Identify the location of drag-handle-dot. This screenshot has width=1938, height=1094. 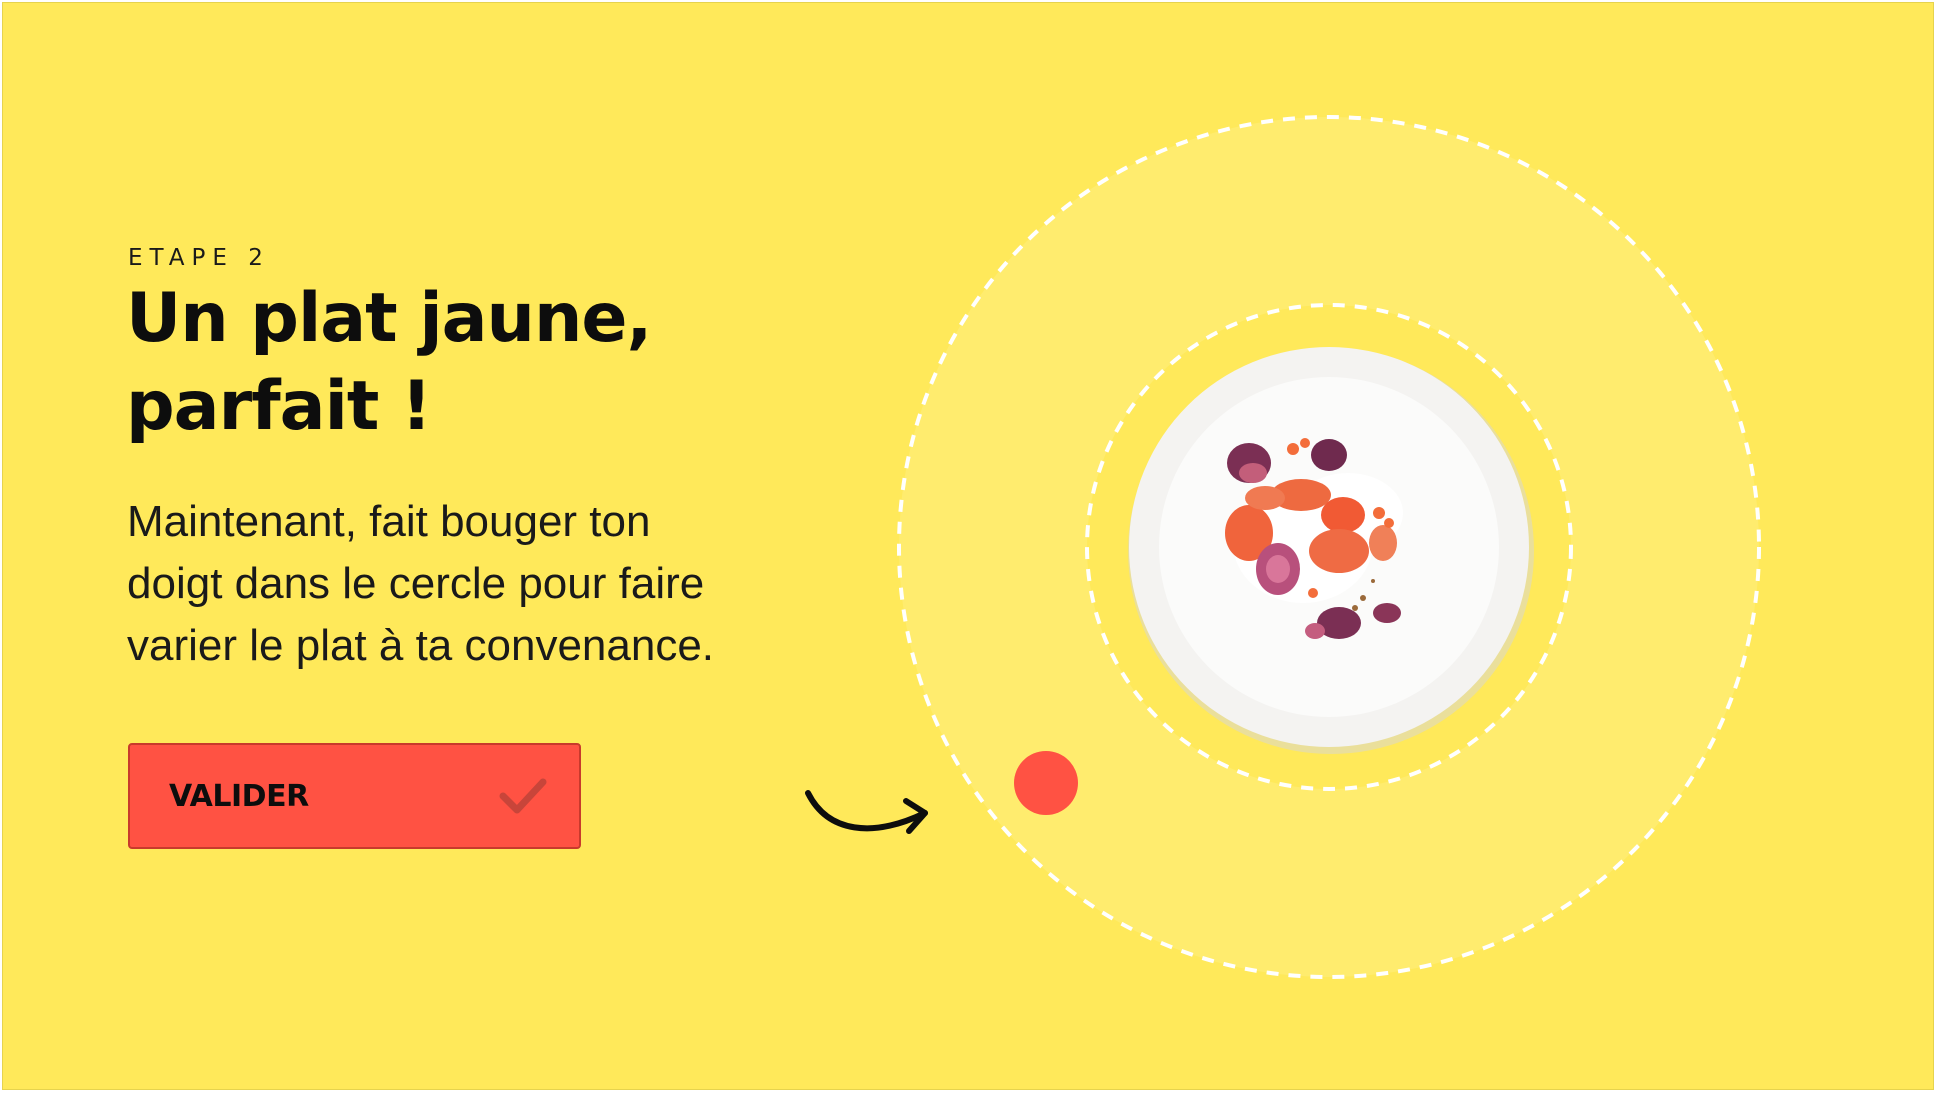
(1046, 783).